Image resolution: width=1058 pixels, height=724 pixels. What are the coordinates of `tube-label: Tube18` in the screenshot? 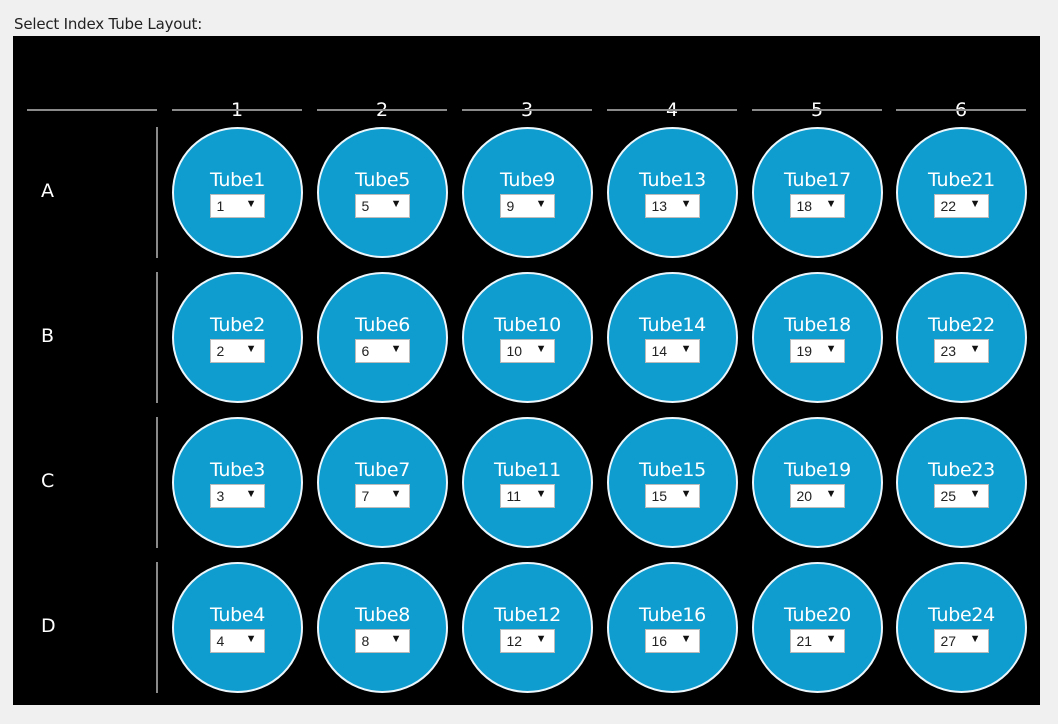 It's located at (817, 325).